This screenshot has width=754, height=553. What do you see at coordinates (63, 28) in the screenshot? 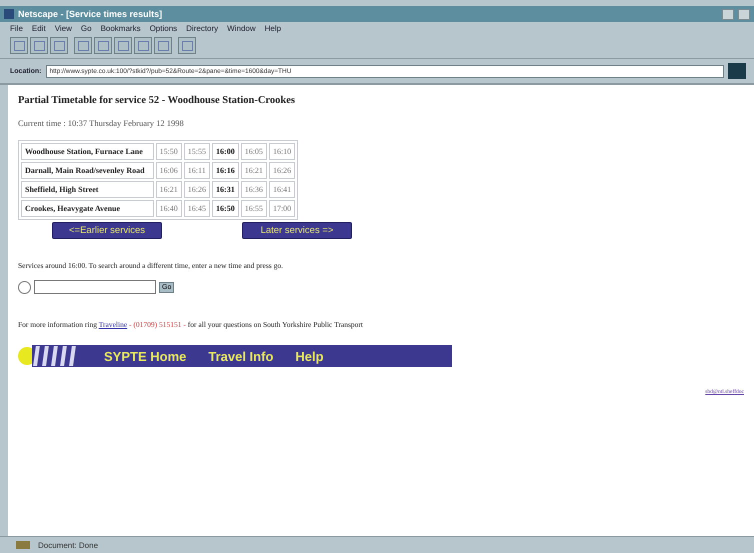
I see `menu-item: View` at bounding box center [63, 28].